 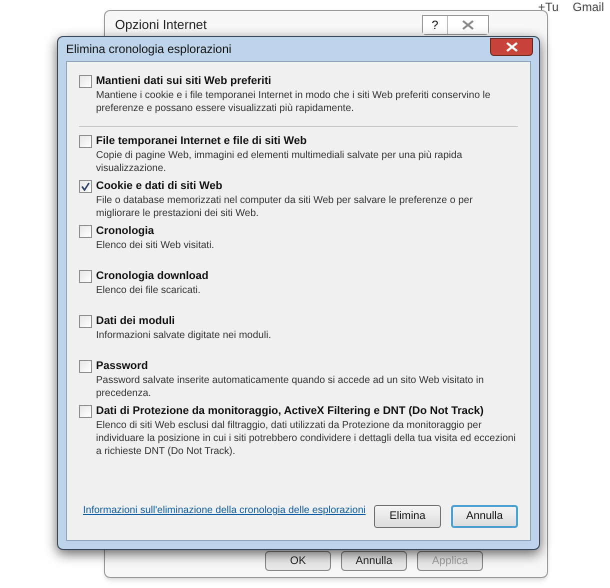 I want to click on dialog-title: Elimina cronologia esplorazioni, so click(x=149, y=49).